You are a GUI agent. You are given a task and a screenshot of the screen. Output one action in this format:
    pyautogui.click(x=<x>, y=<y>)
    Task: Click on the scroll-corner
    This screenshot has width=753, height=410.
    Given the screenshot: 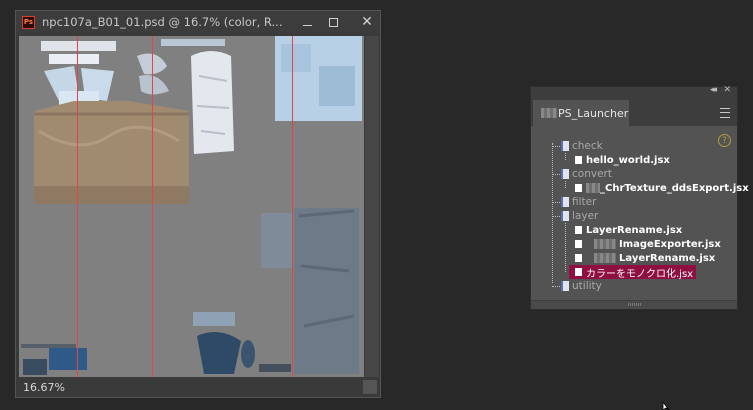 What is the action you would take?
    pyautogui.click(x=370, y=387)
    